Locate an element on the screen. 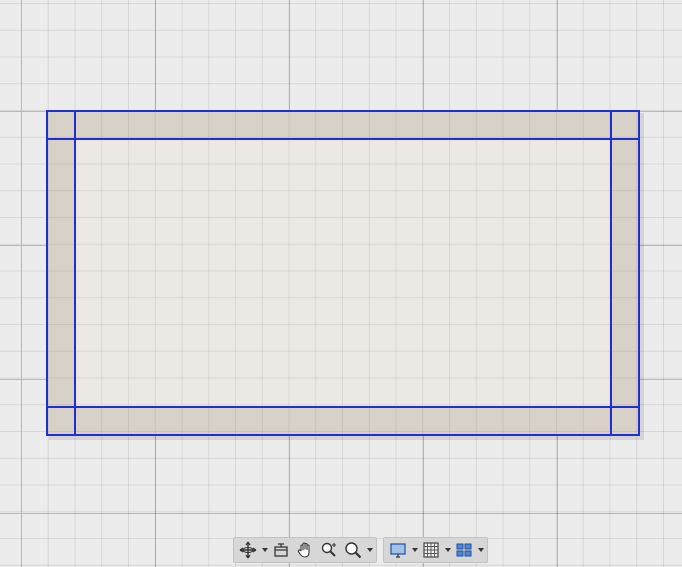 The height and width of the screenshot is (567, 682). selection-edge-top-outer is located at coordinates (343, 111).